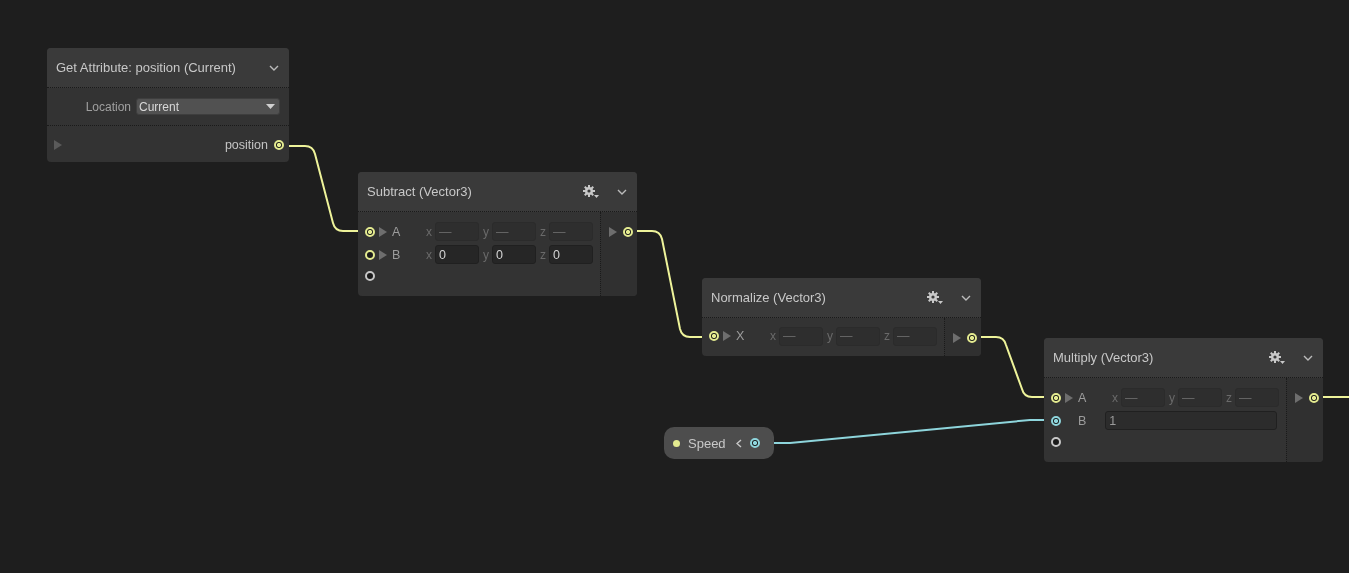 This screenshot has width=1349, height=573. Describe the element at coordinates (769, 297) in the screenshot. I see `node-title: Normalize (Vector3)` at that location.